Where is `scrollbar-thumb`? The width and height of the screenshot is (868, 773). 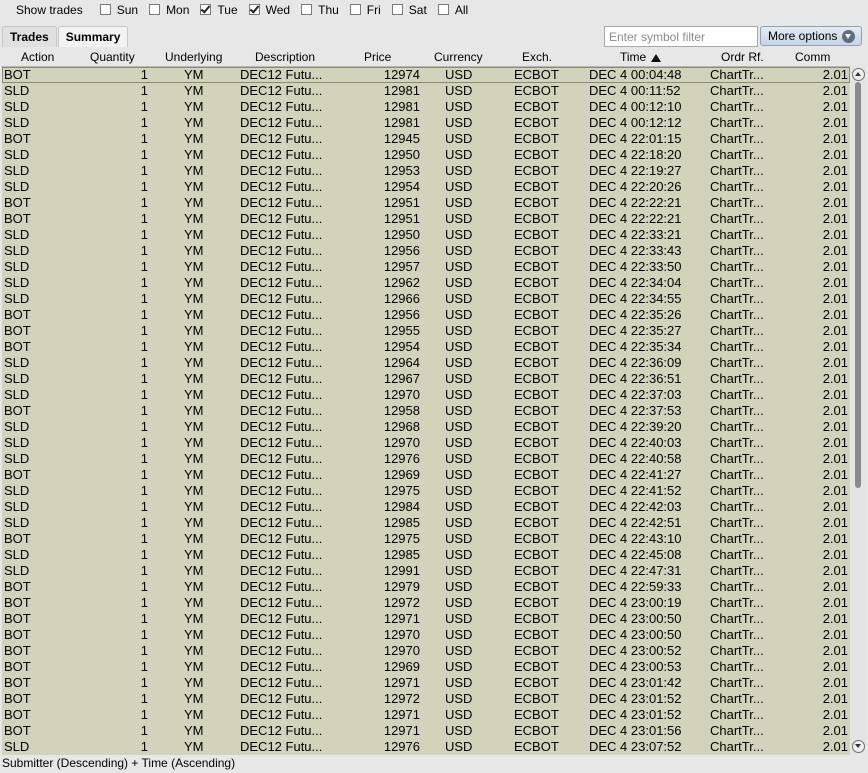 scrollbar-thumb is located at coordinates (858, 285).